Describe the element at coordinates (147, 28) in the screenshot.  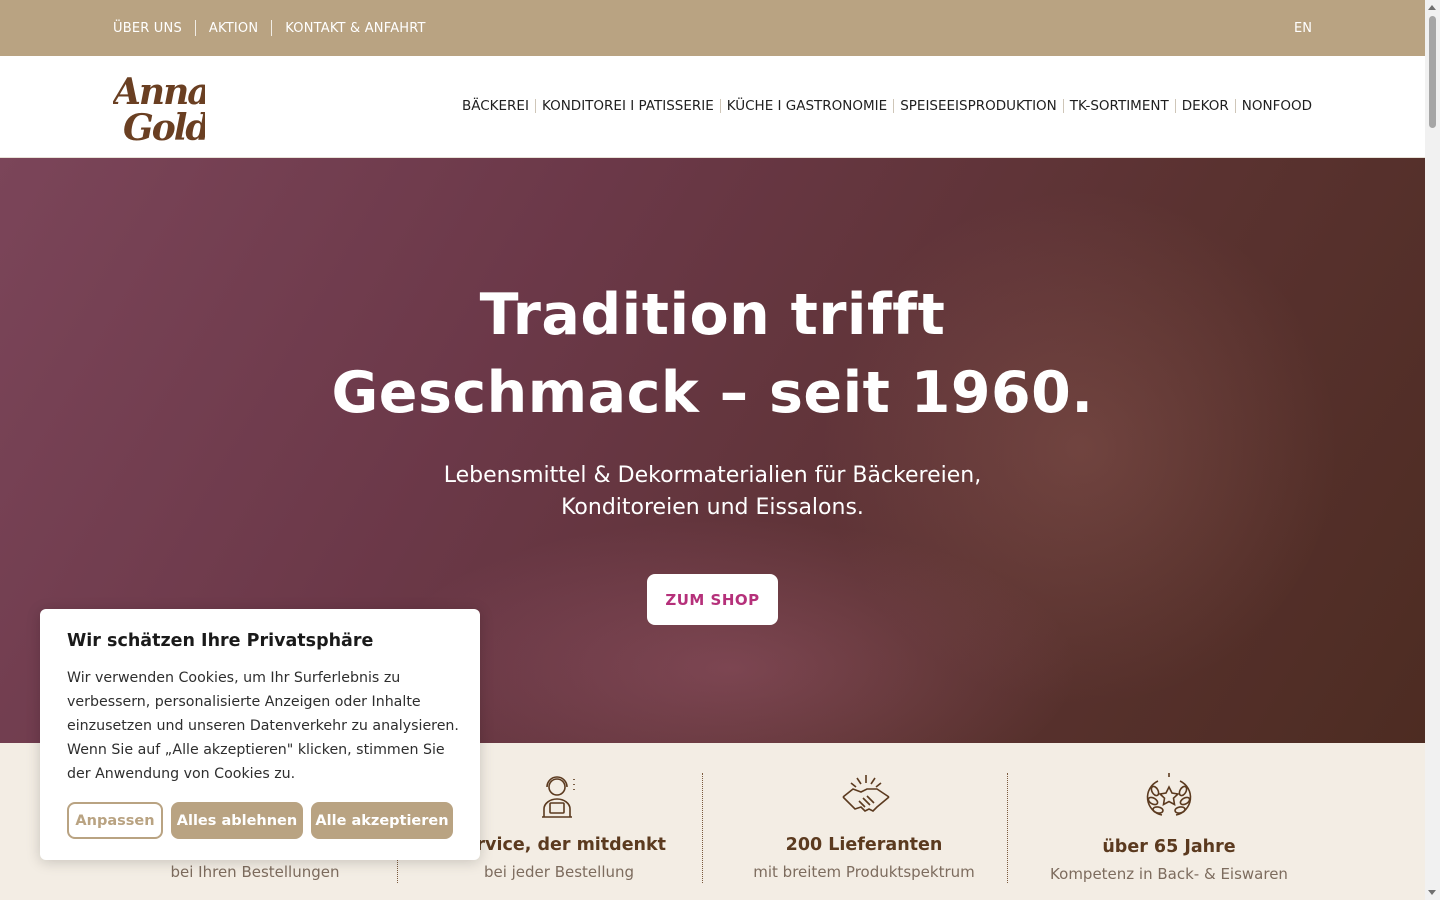
I see `top-link-ueber-uns: ÜBER UNS` at that location.